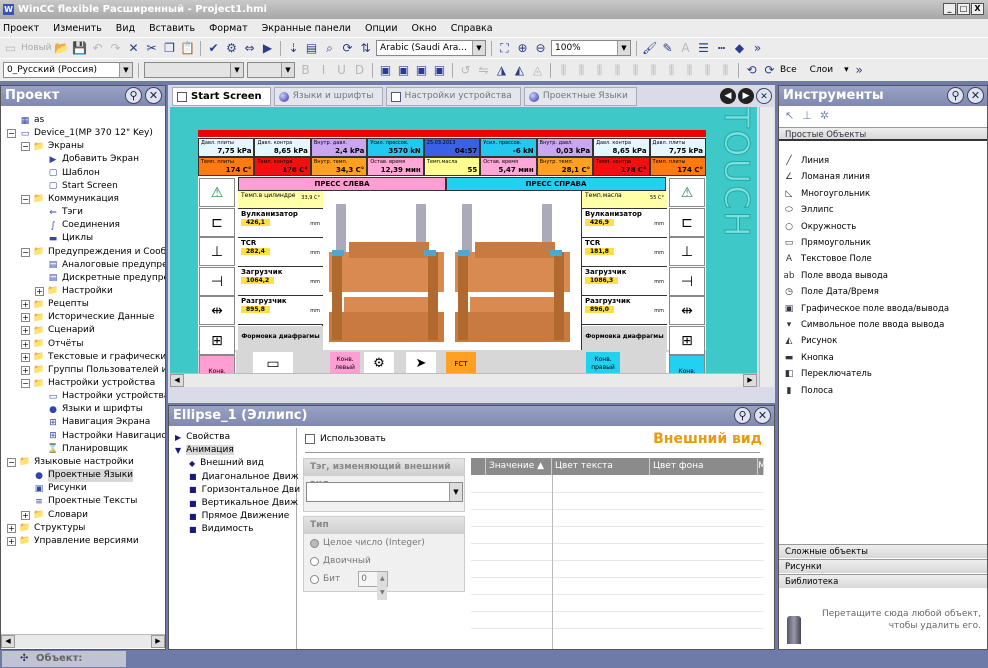 The width and height of the screenshot is (988, 668). I want to click on tree-item: ▢ Шаблон, so click(67, 173).